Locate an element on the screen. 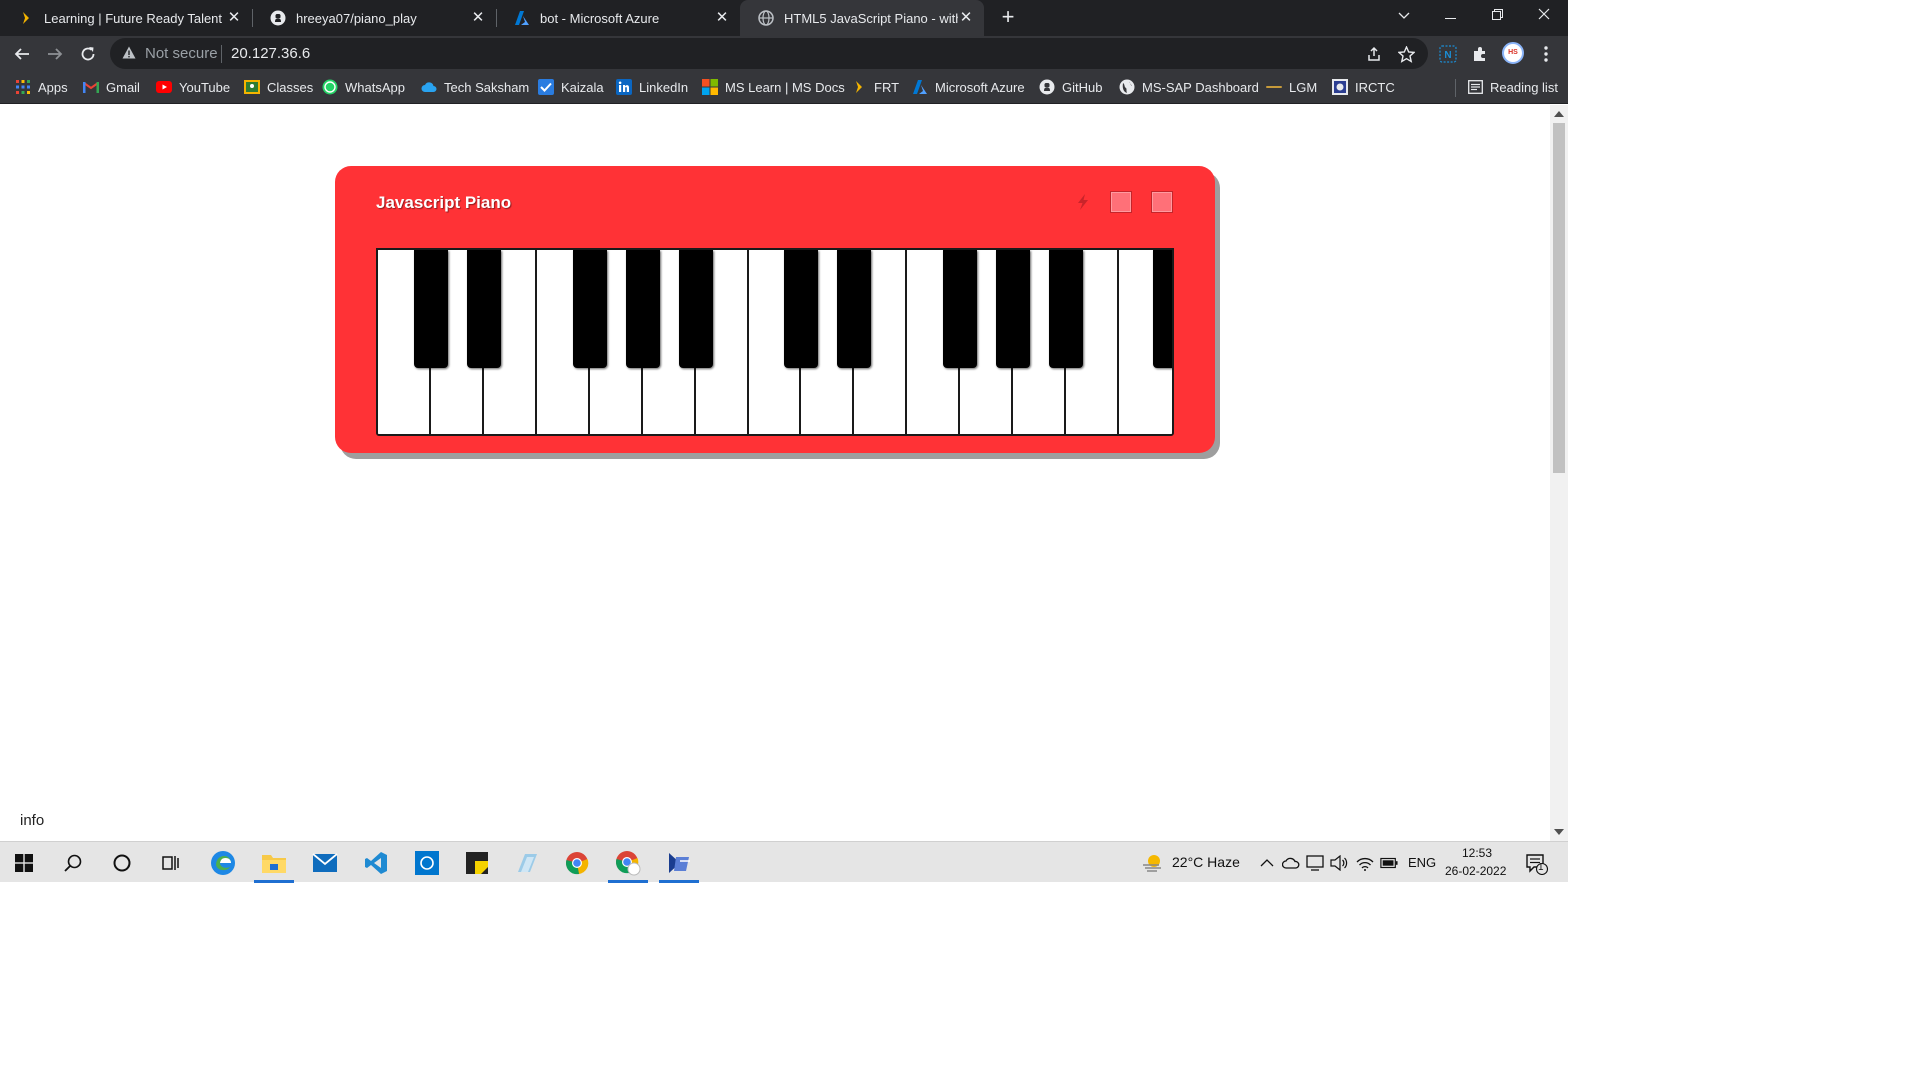 The image size is (1920, 1080). bookmark-irctc: IRCTC is located at coordinates (1363, 87).